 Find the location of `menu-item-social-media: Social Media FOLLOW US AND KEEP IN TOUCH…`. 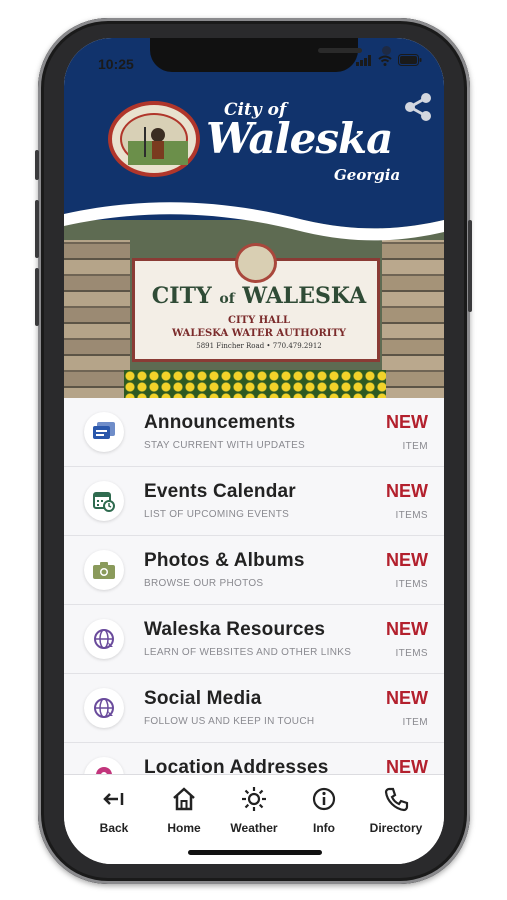

menu-item-social-media: Social Media FOLLOW US AND KEEP IN TOUCH… is located at coordinates (254, 708).